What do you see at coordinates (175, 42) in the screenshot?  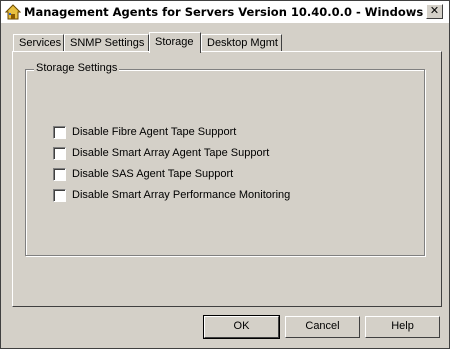 I see `tab-storage: Storage` at bounding box center [175, 42].